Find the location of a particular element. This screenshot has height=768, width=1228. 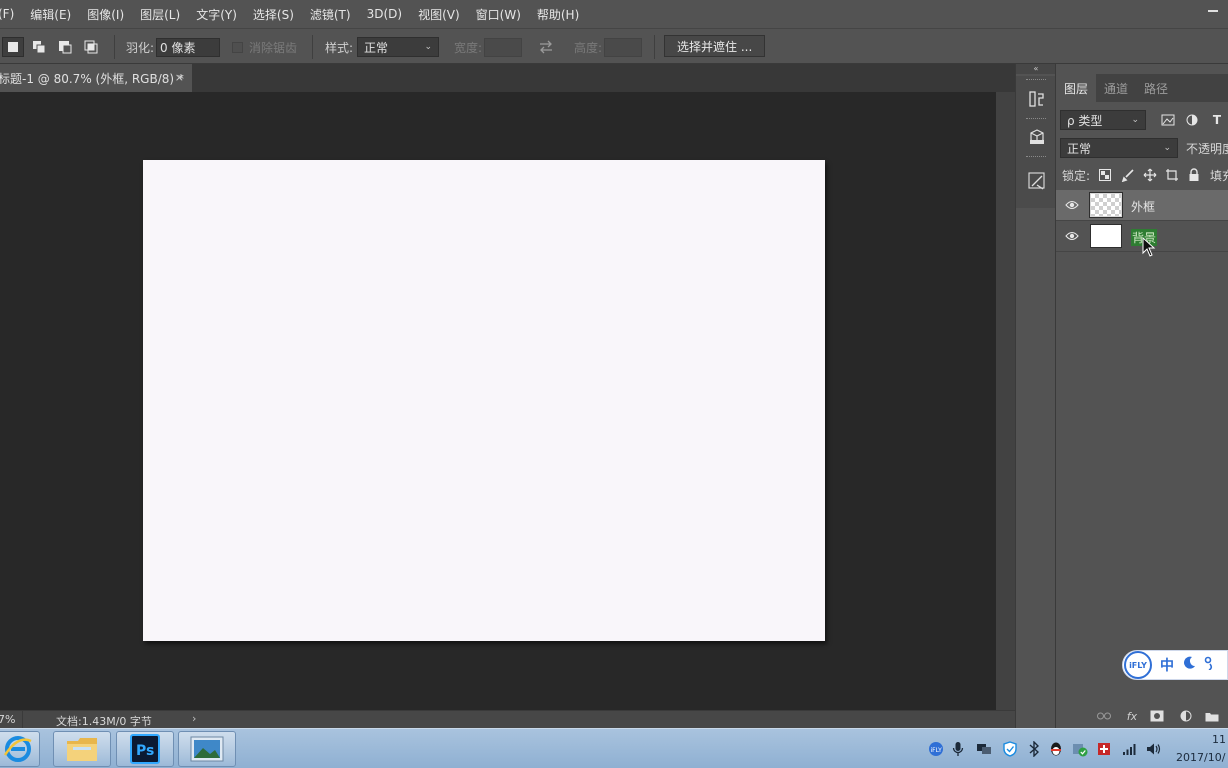

ime-tray-icon: iFLY is located at coordinates (936, 749).